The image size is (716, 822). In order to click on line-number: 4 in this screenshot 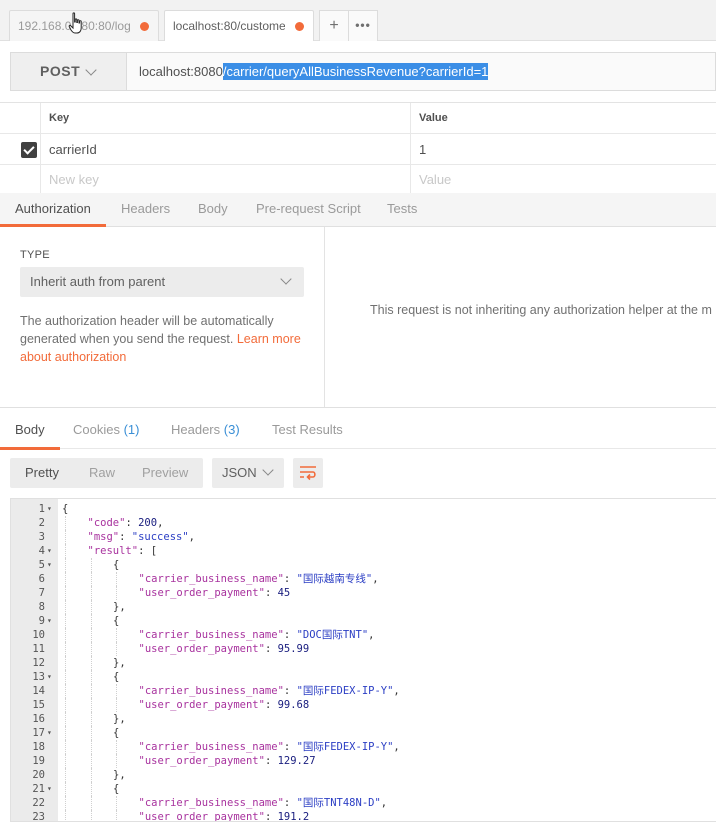, I will do `click(41, 551)`.